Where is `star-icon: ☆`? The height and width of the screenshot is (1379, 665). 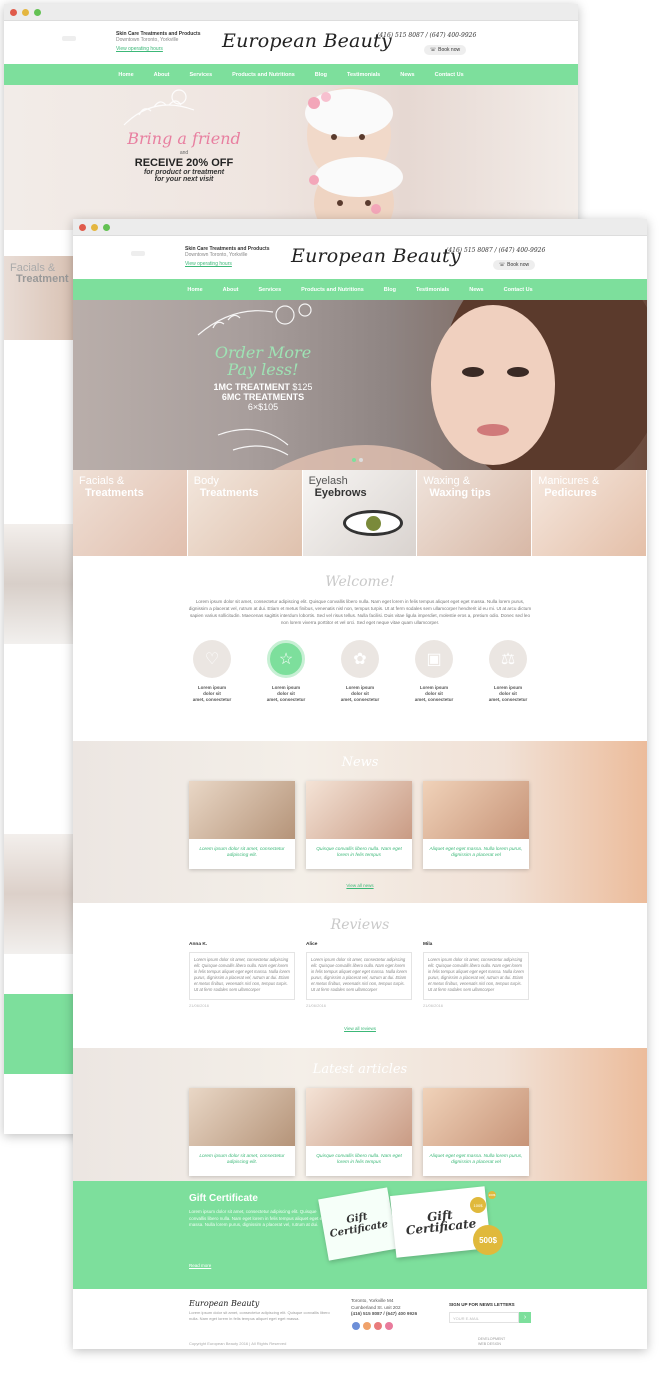
star-icon: ☆ is located at coordinates (286, 659).